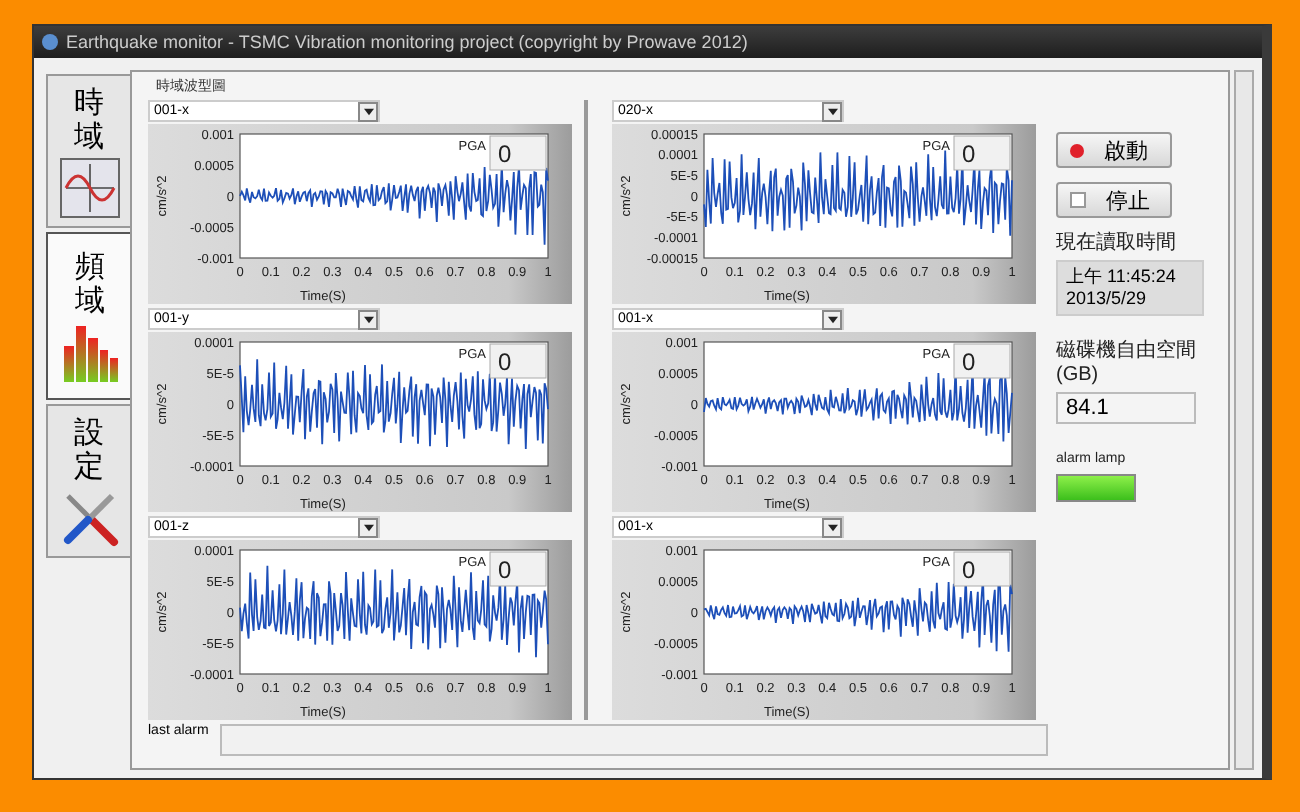 The width and height of the screenshot is (1300, 812). I want to click on side-tab: 時域, so click(88, 151).